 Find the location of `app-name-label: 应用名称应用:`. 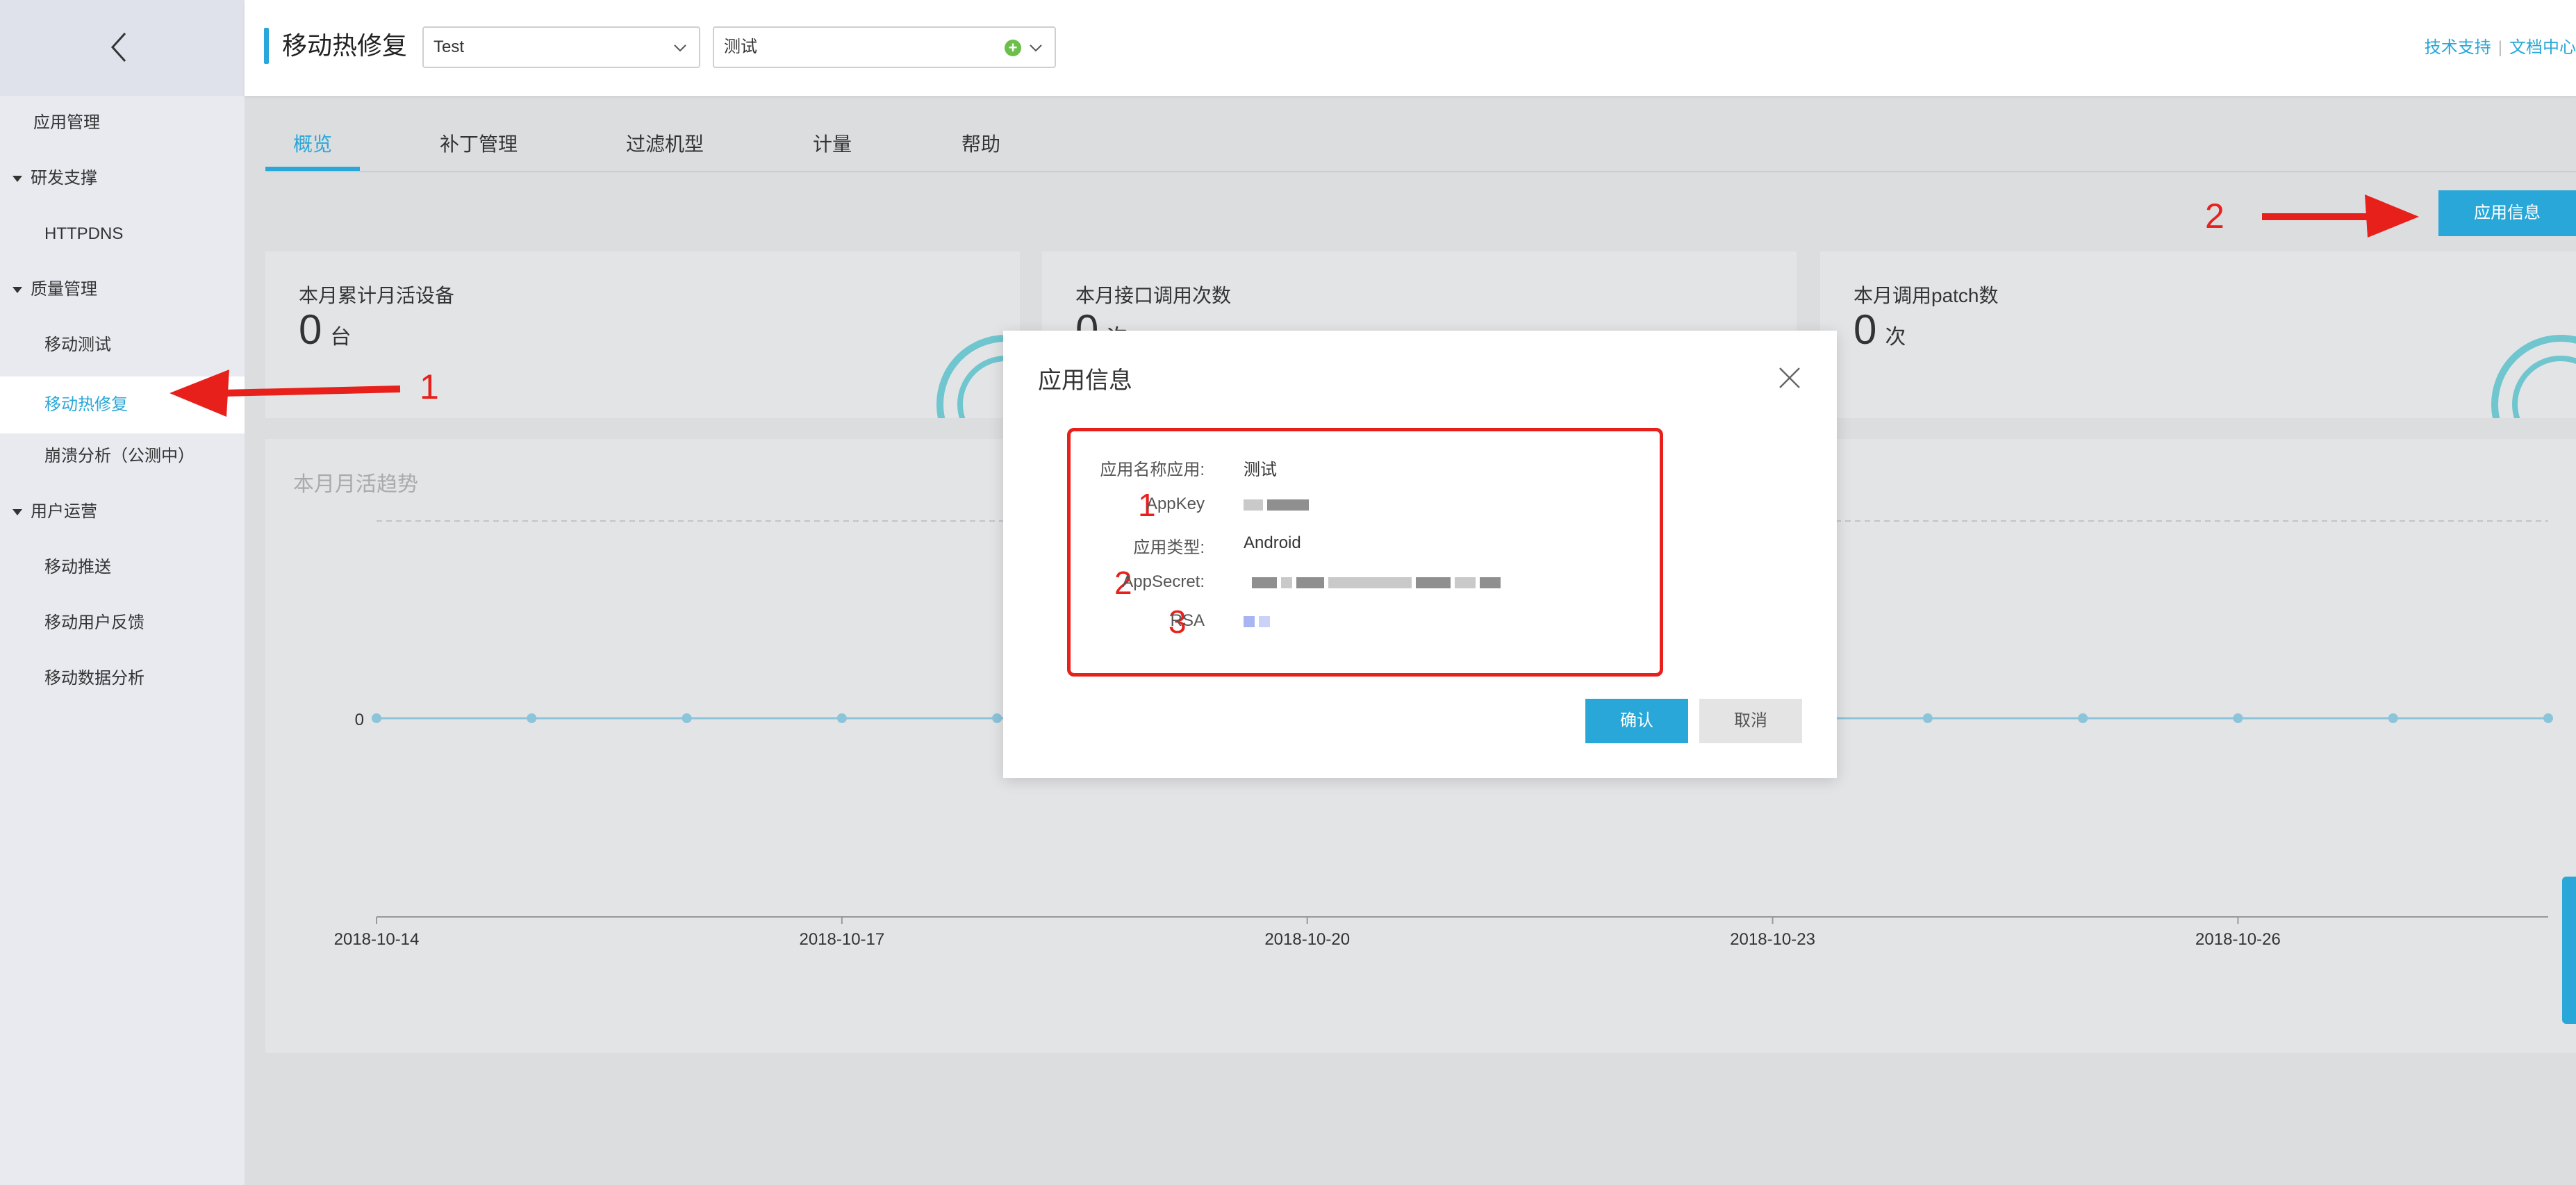

app-name-label: 应用名称应用: is located at coordinates (1153, 470).